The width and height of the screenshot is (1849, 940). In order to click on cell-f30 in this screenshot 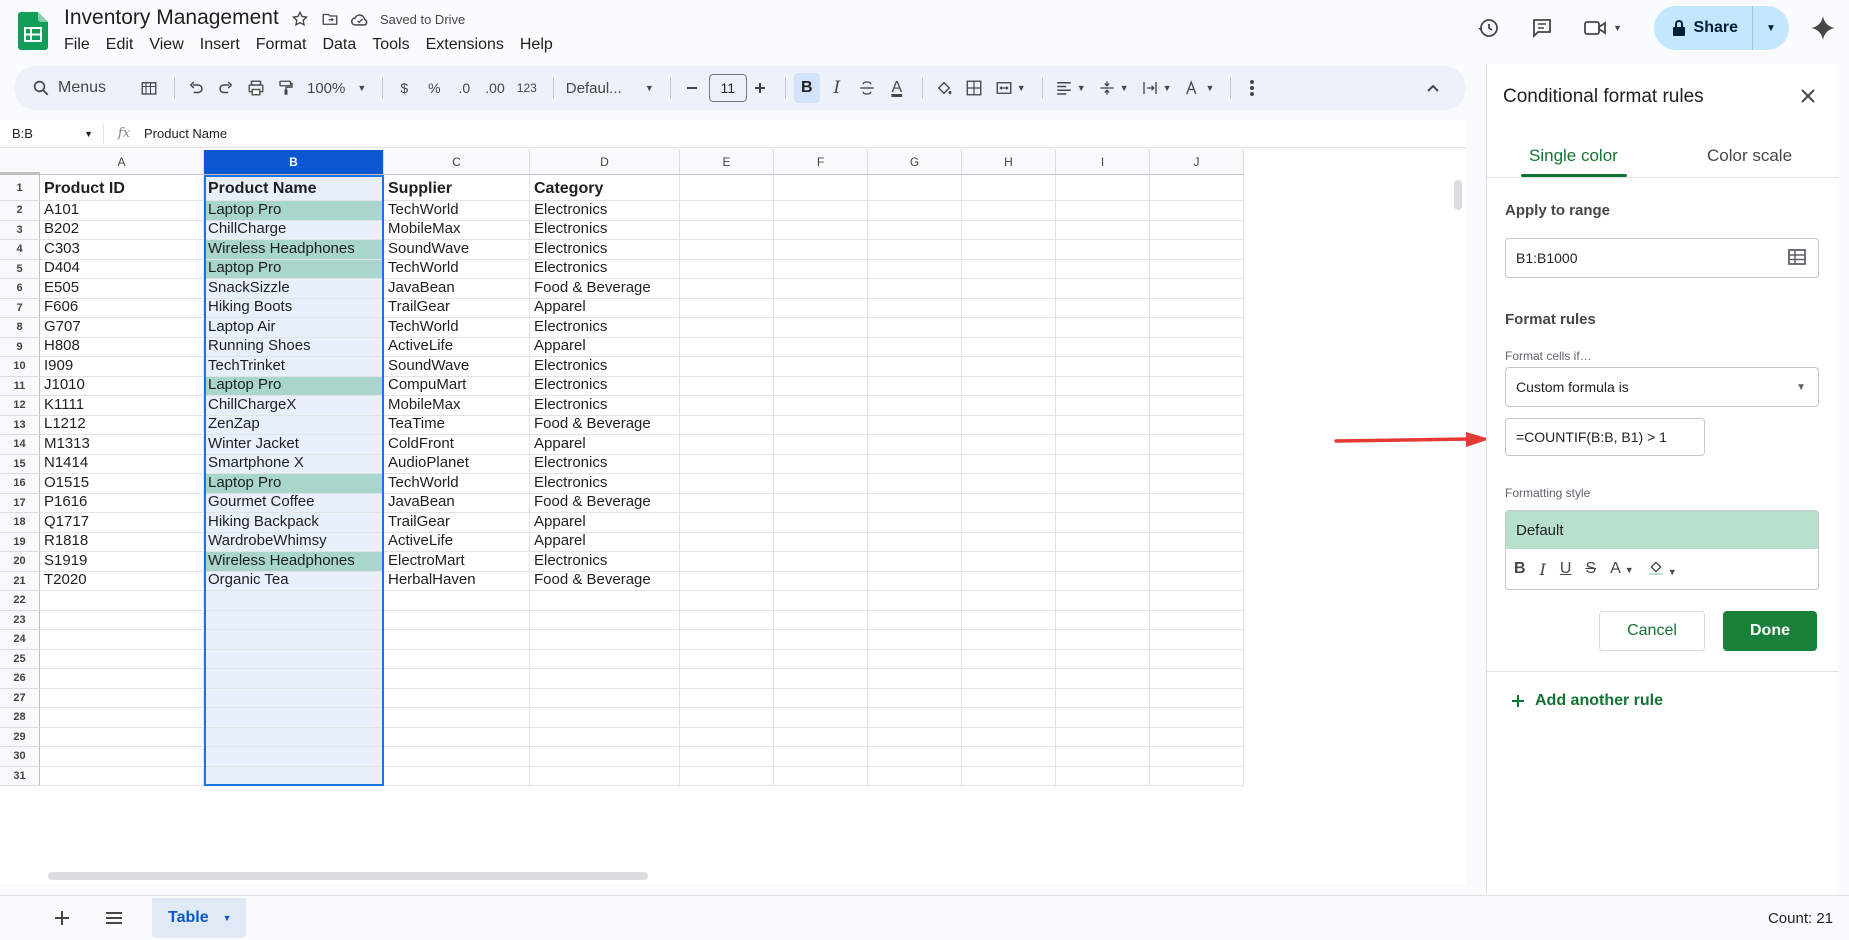, I will do `click(821, 757)`.